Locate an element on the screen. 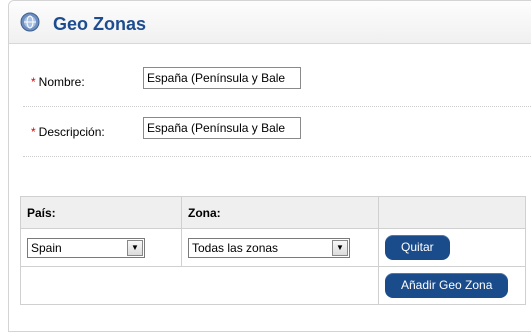  country-select: Spain ▼ is located at coordinates (86, 247).